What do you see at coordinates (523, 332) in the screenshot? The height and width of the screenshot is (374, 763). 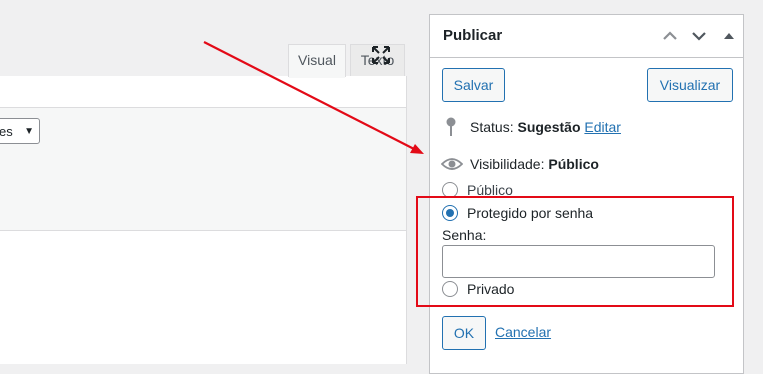 I see `cancel-link: Cancelar` at bounding box center [523, 332].